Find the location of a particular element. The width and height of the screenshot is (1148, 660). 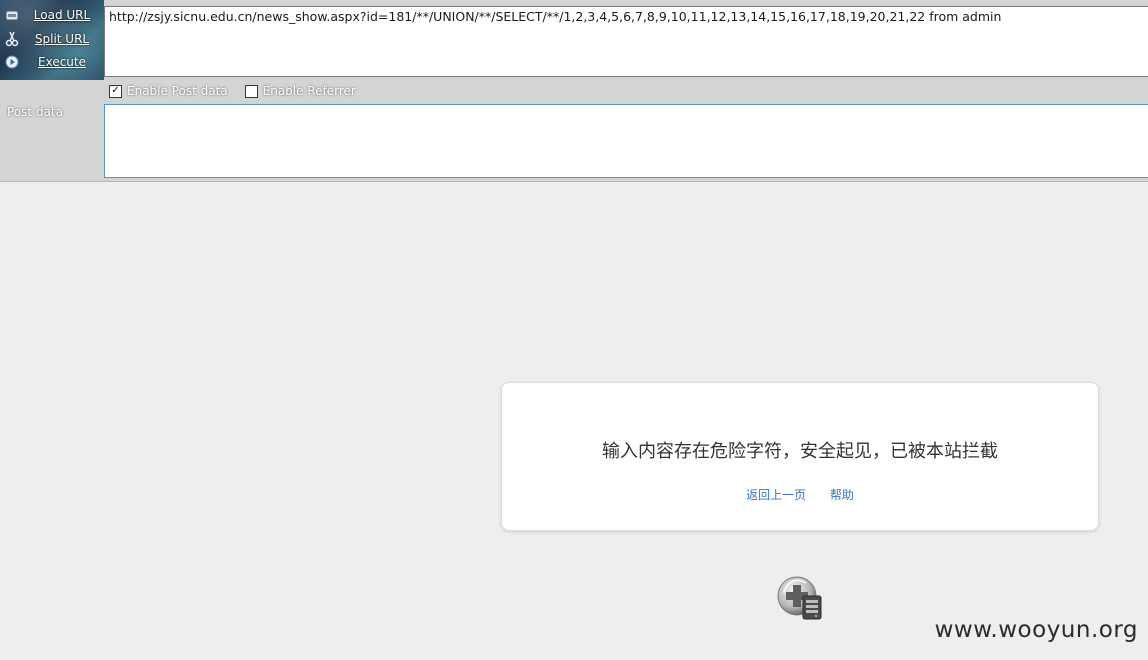

post-data-input is located at coordinates (626, 141).